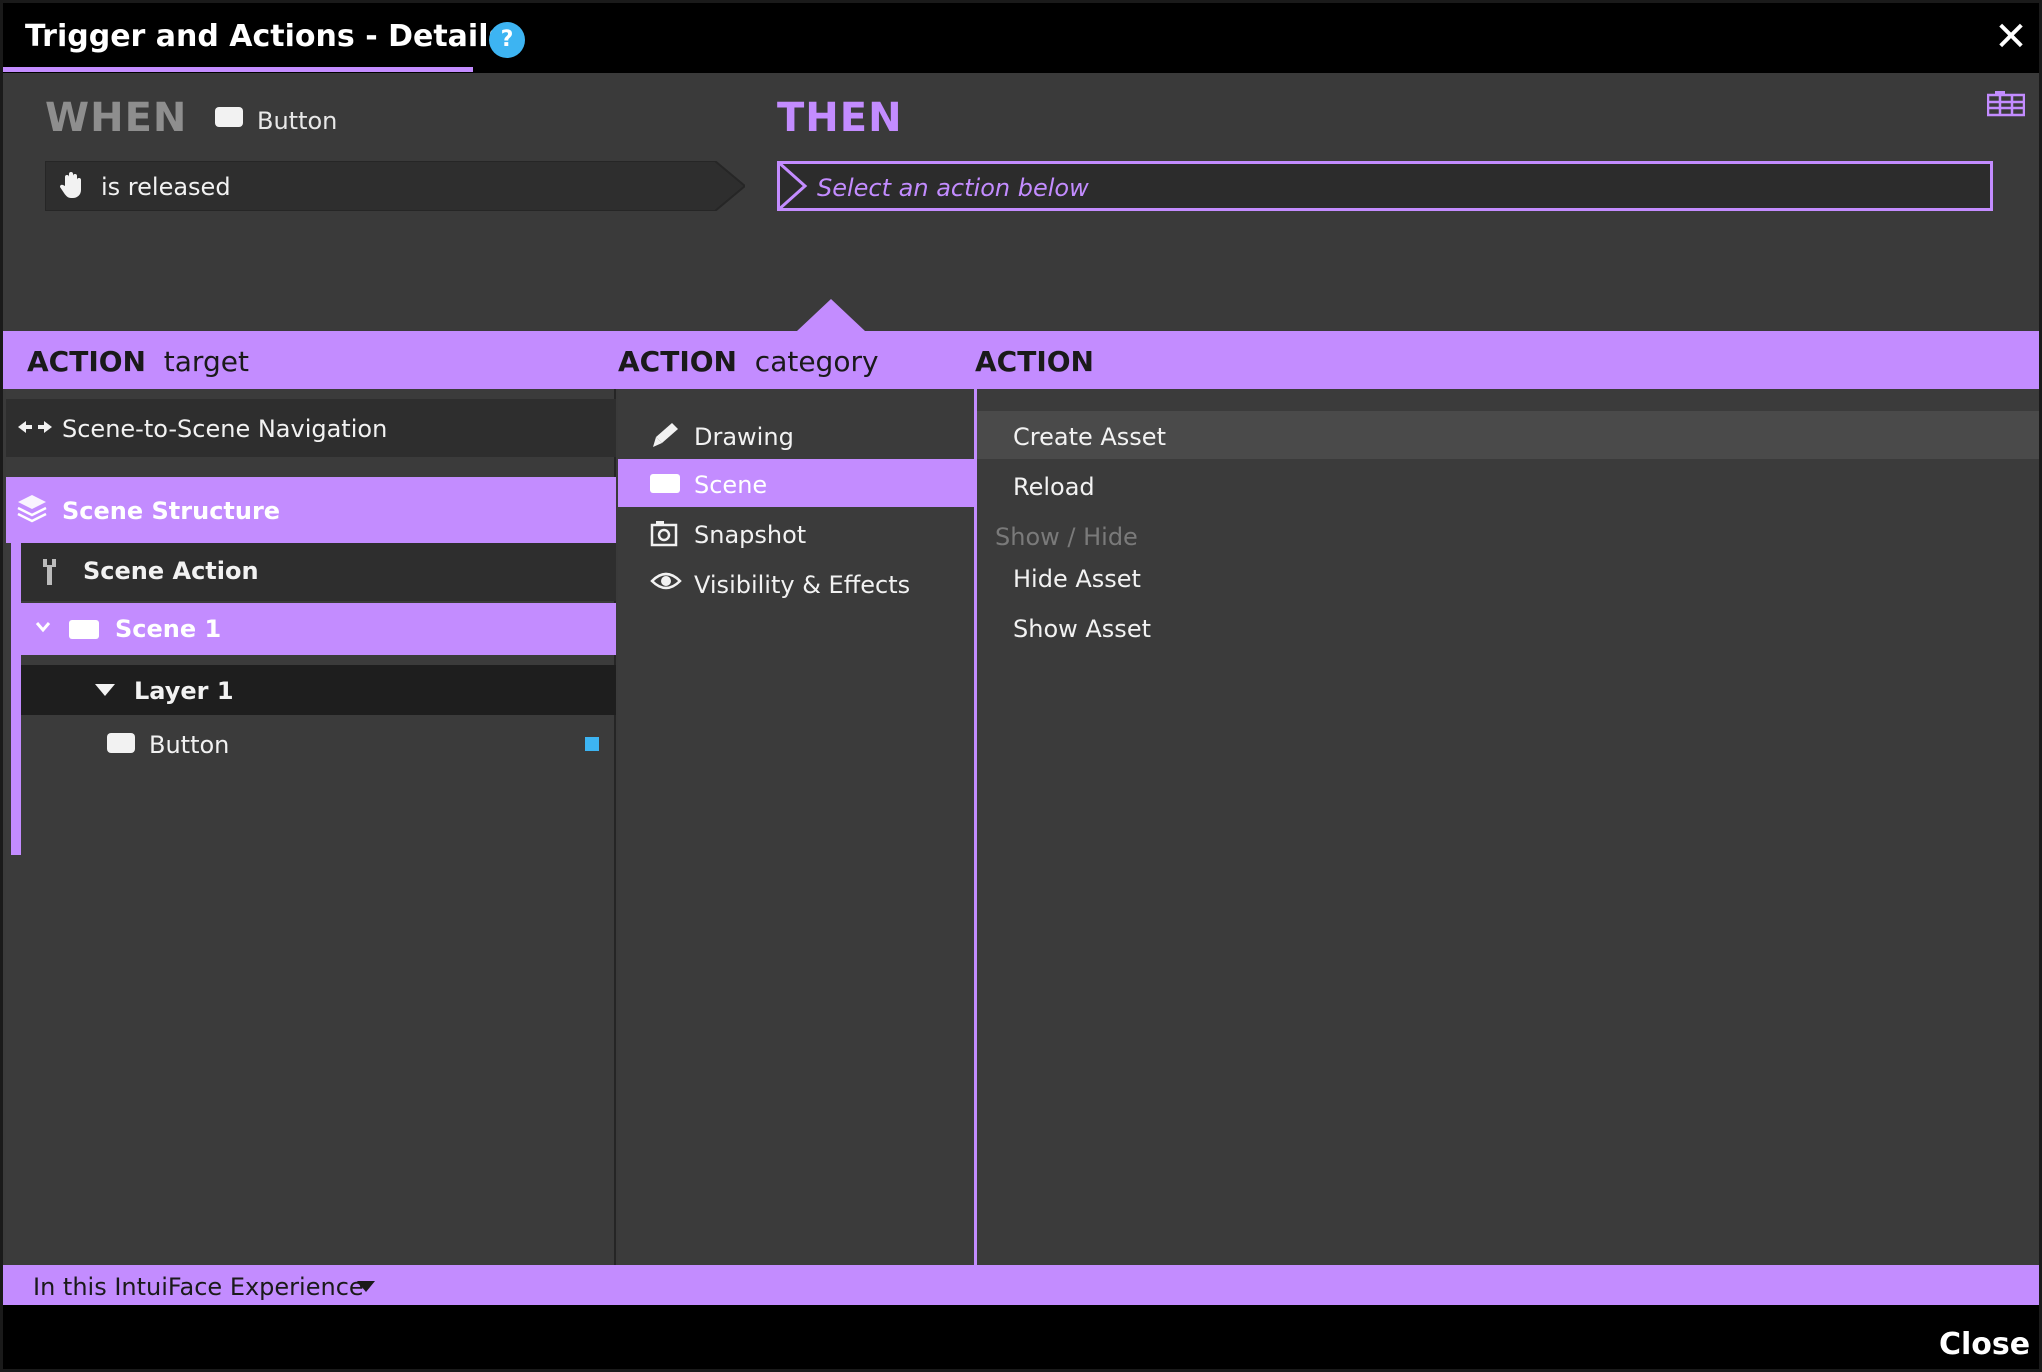 Image resolution: width=2042 pixels, height=1372 pixels. Describe the element at coordinates (318, 572) in the screenshot. I see `target-scene-action: Scene Action` at that location.